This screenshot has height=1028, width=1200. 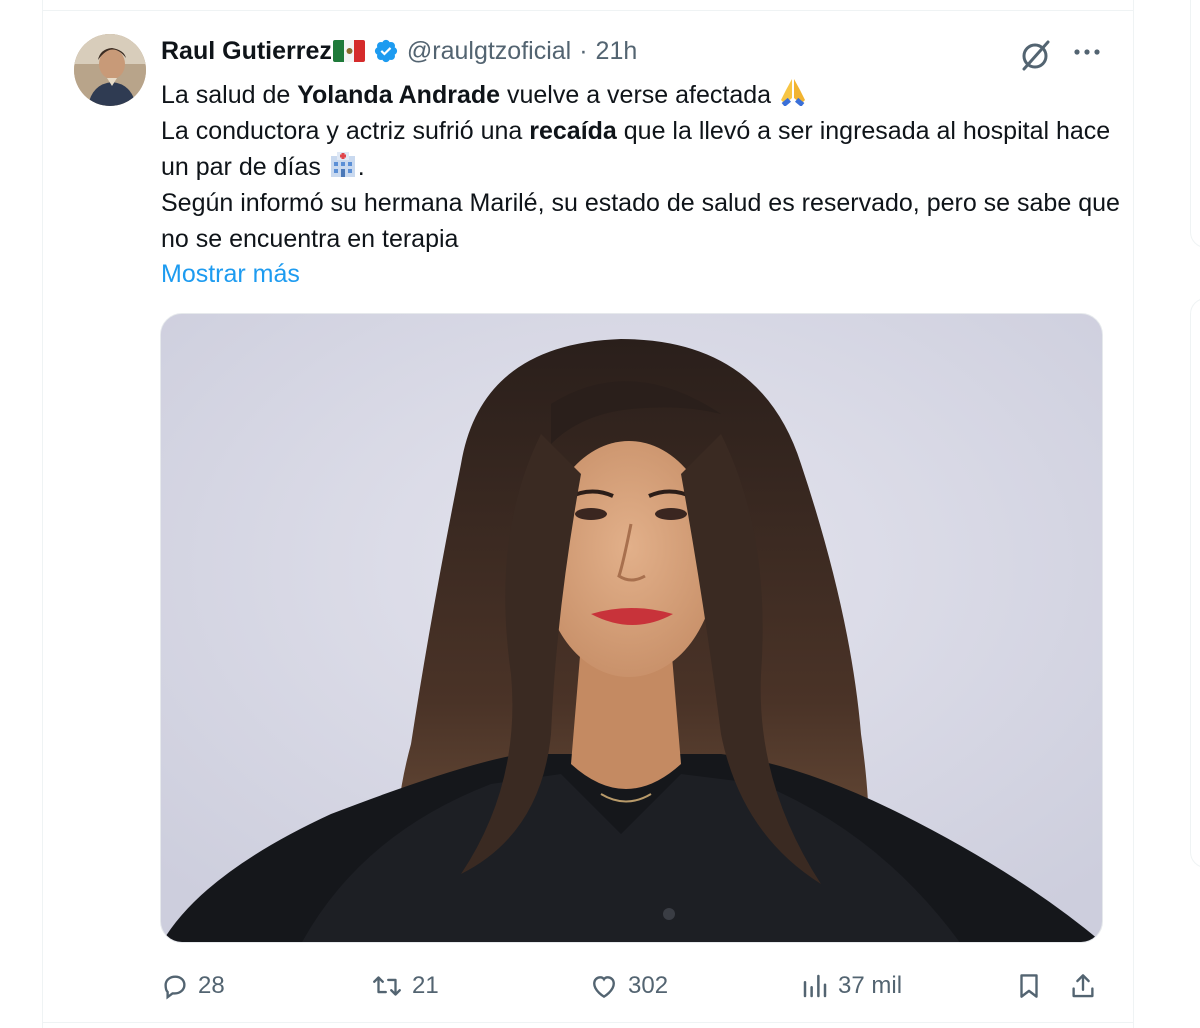 What do you see at coordinates (345, 131) in the screenshot?
I see `text-segment: La conductora y actriz sufrió una` at bounding box center [345, 131].